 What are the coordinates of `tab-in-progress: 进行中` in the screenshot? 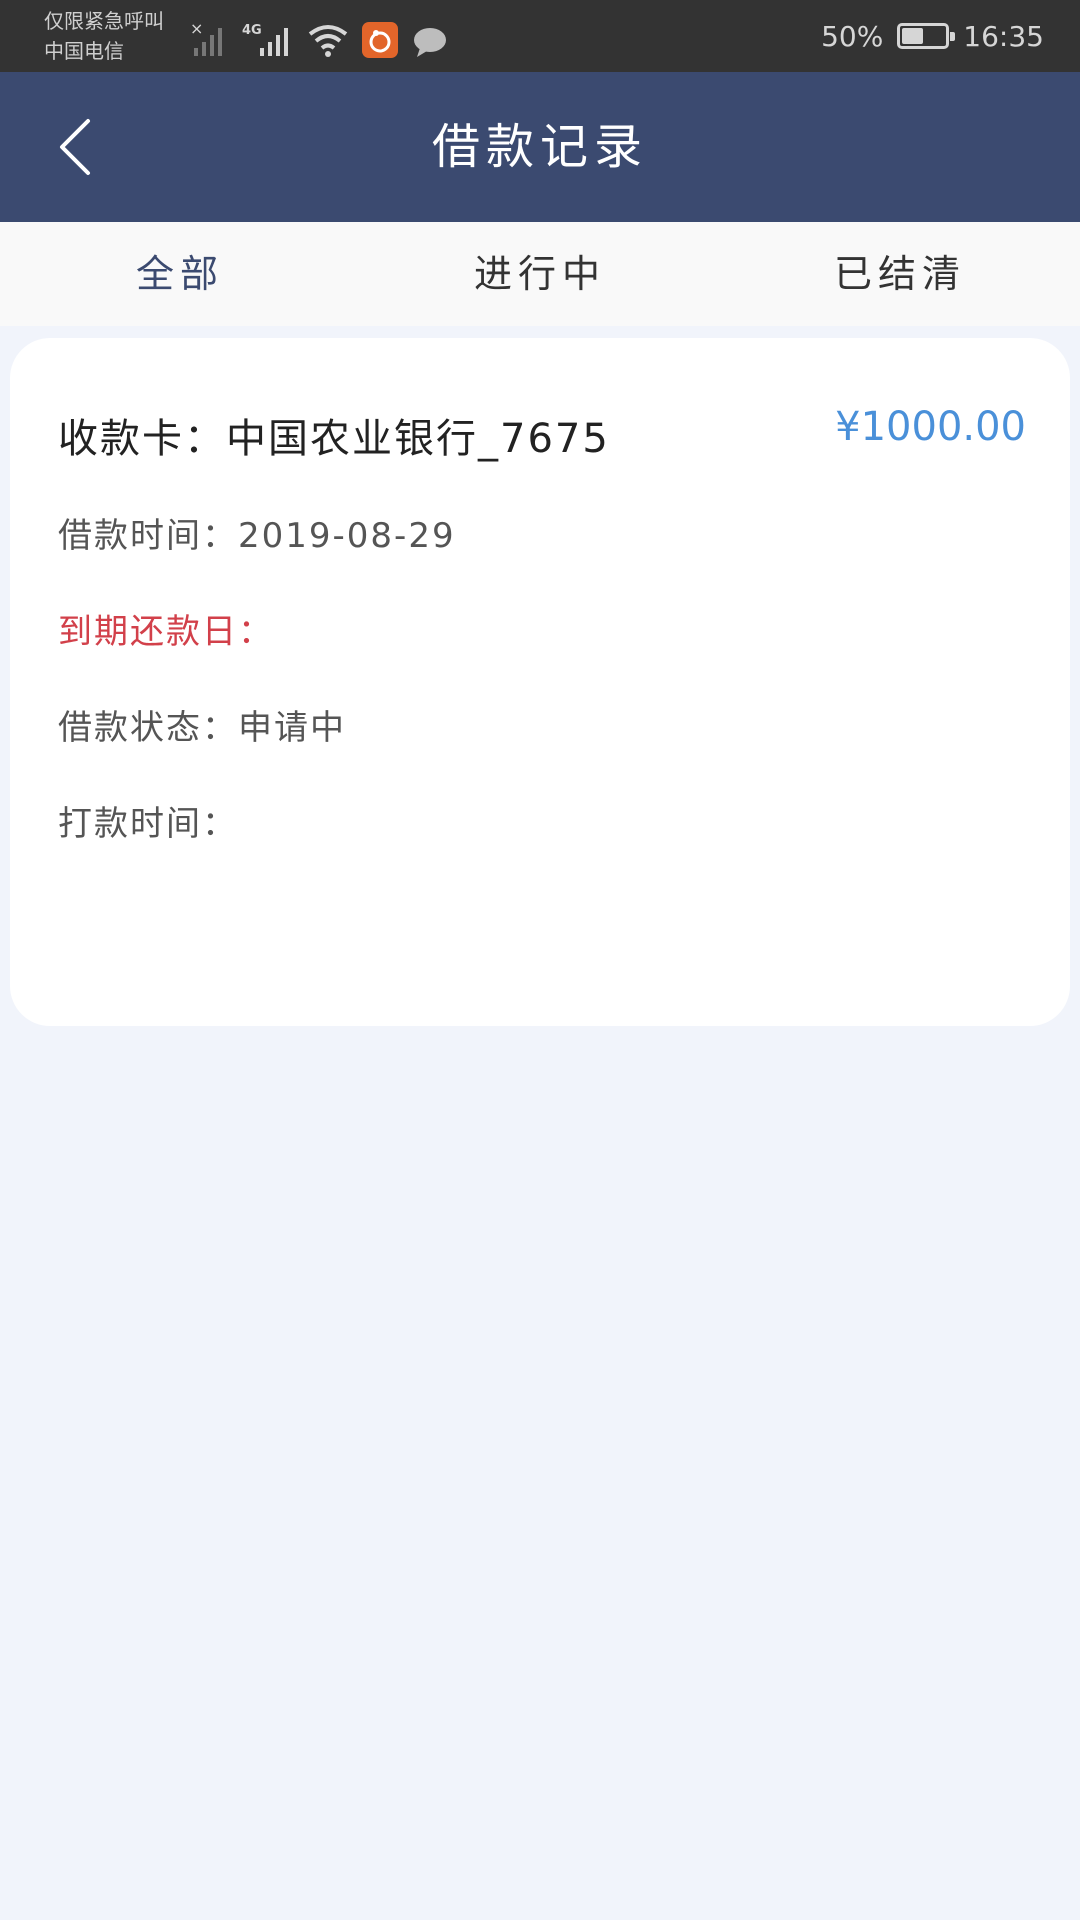 It's located at (540, 274).